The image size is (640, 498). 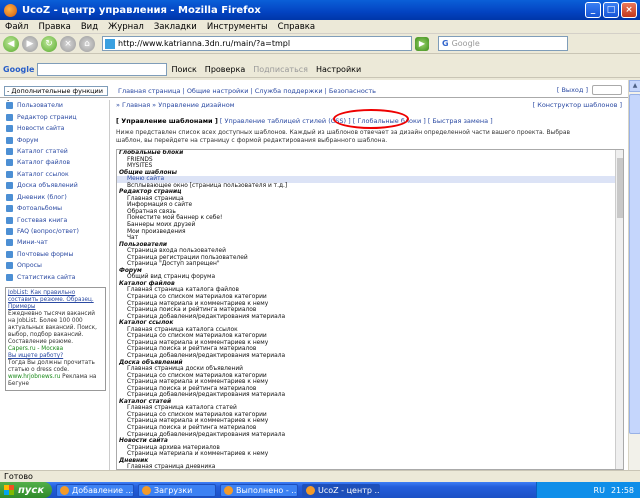 I want to click on sidebar-item-links: Каталог ссылок, so click(x=54, y=174).